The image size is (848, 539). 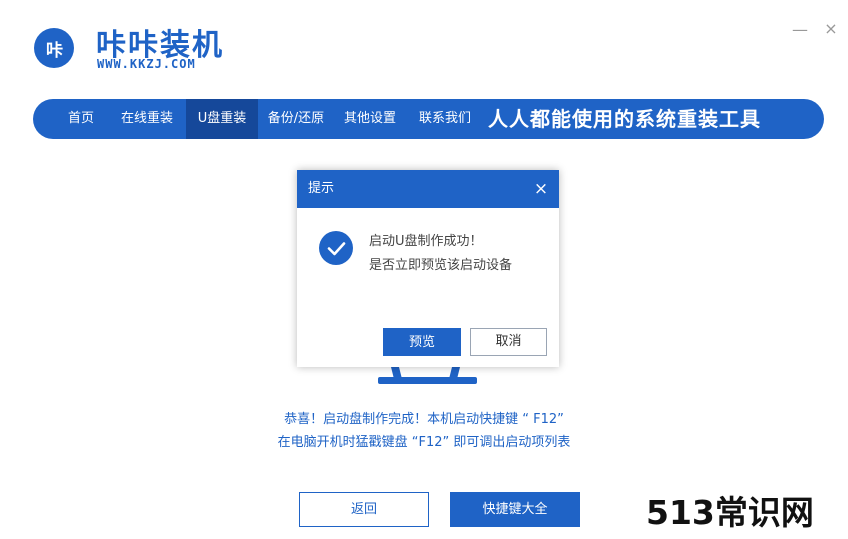 I want to click on app-logo-icon: 咔, so click(x=54, y=48).